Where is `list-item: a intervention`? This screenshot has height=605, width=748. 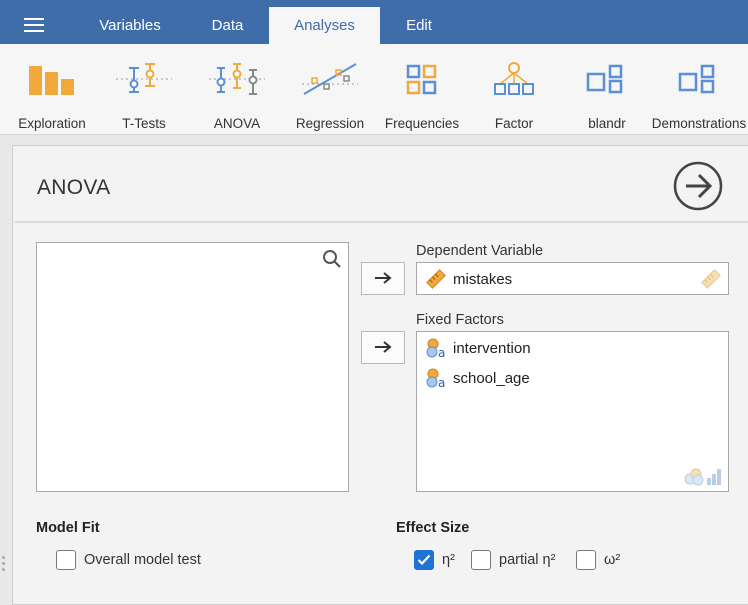
list-item: a intervention is located at coordinates (478, 348).